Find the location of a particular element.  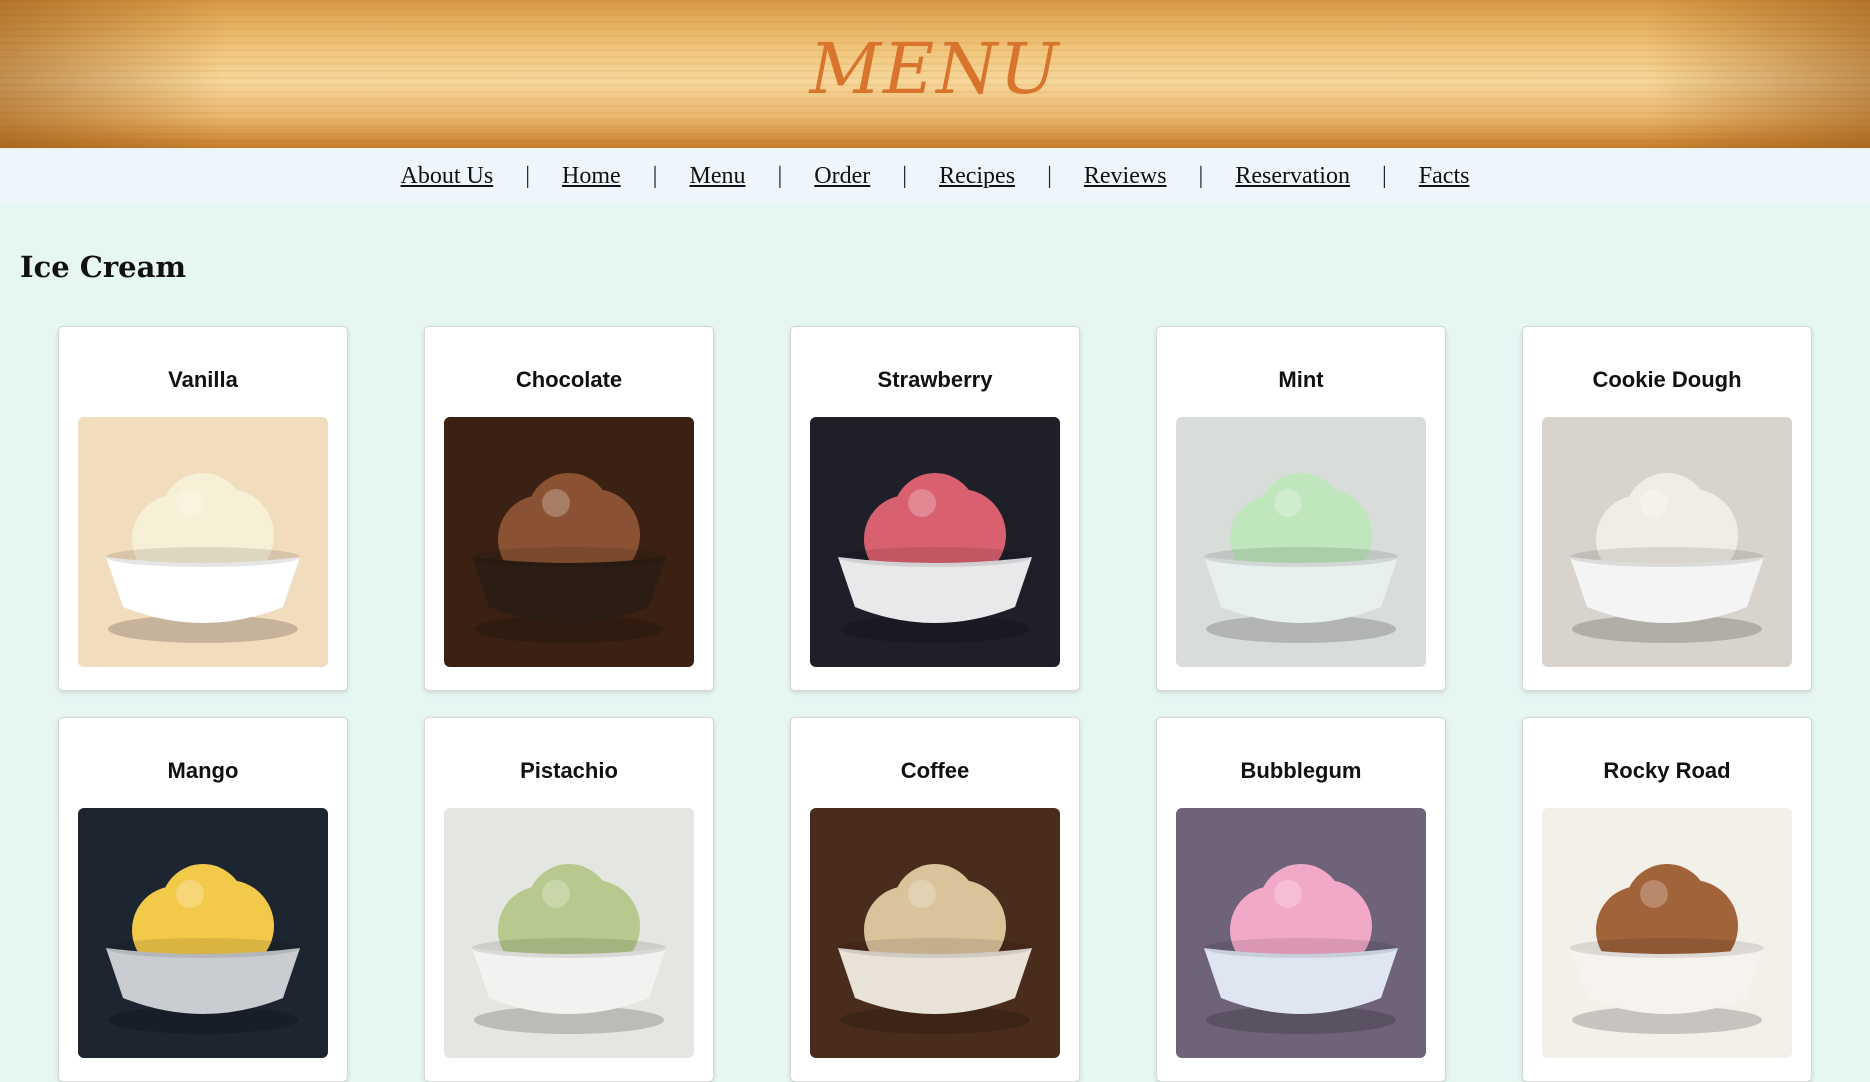

pistachio-ice-cream-image is located at coordinates (569, 933).